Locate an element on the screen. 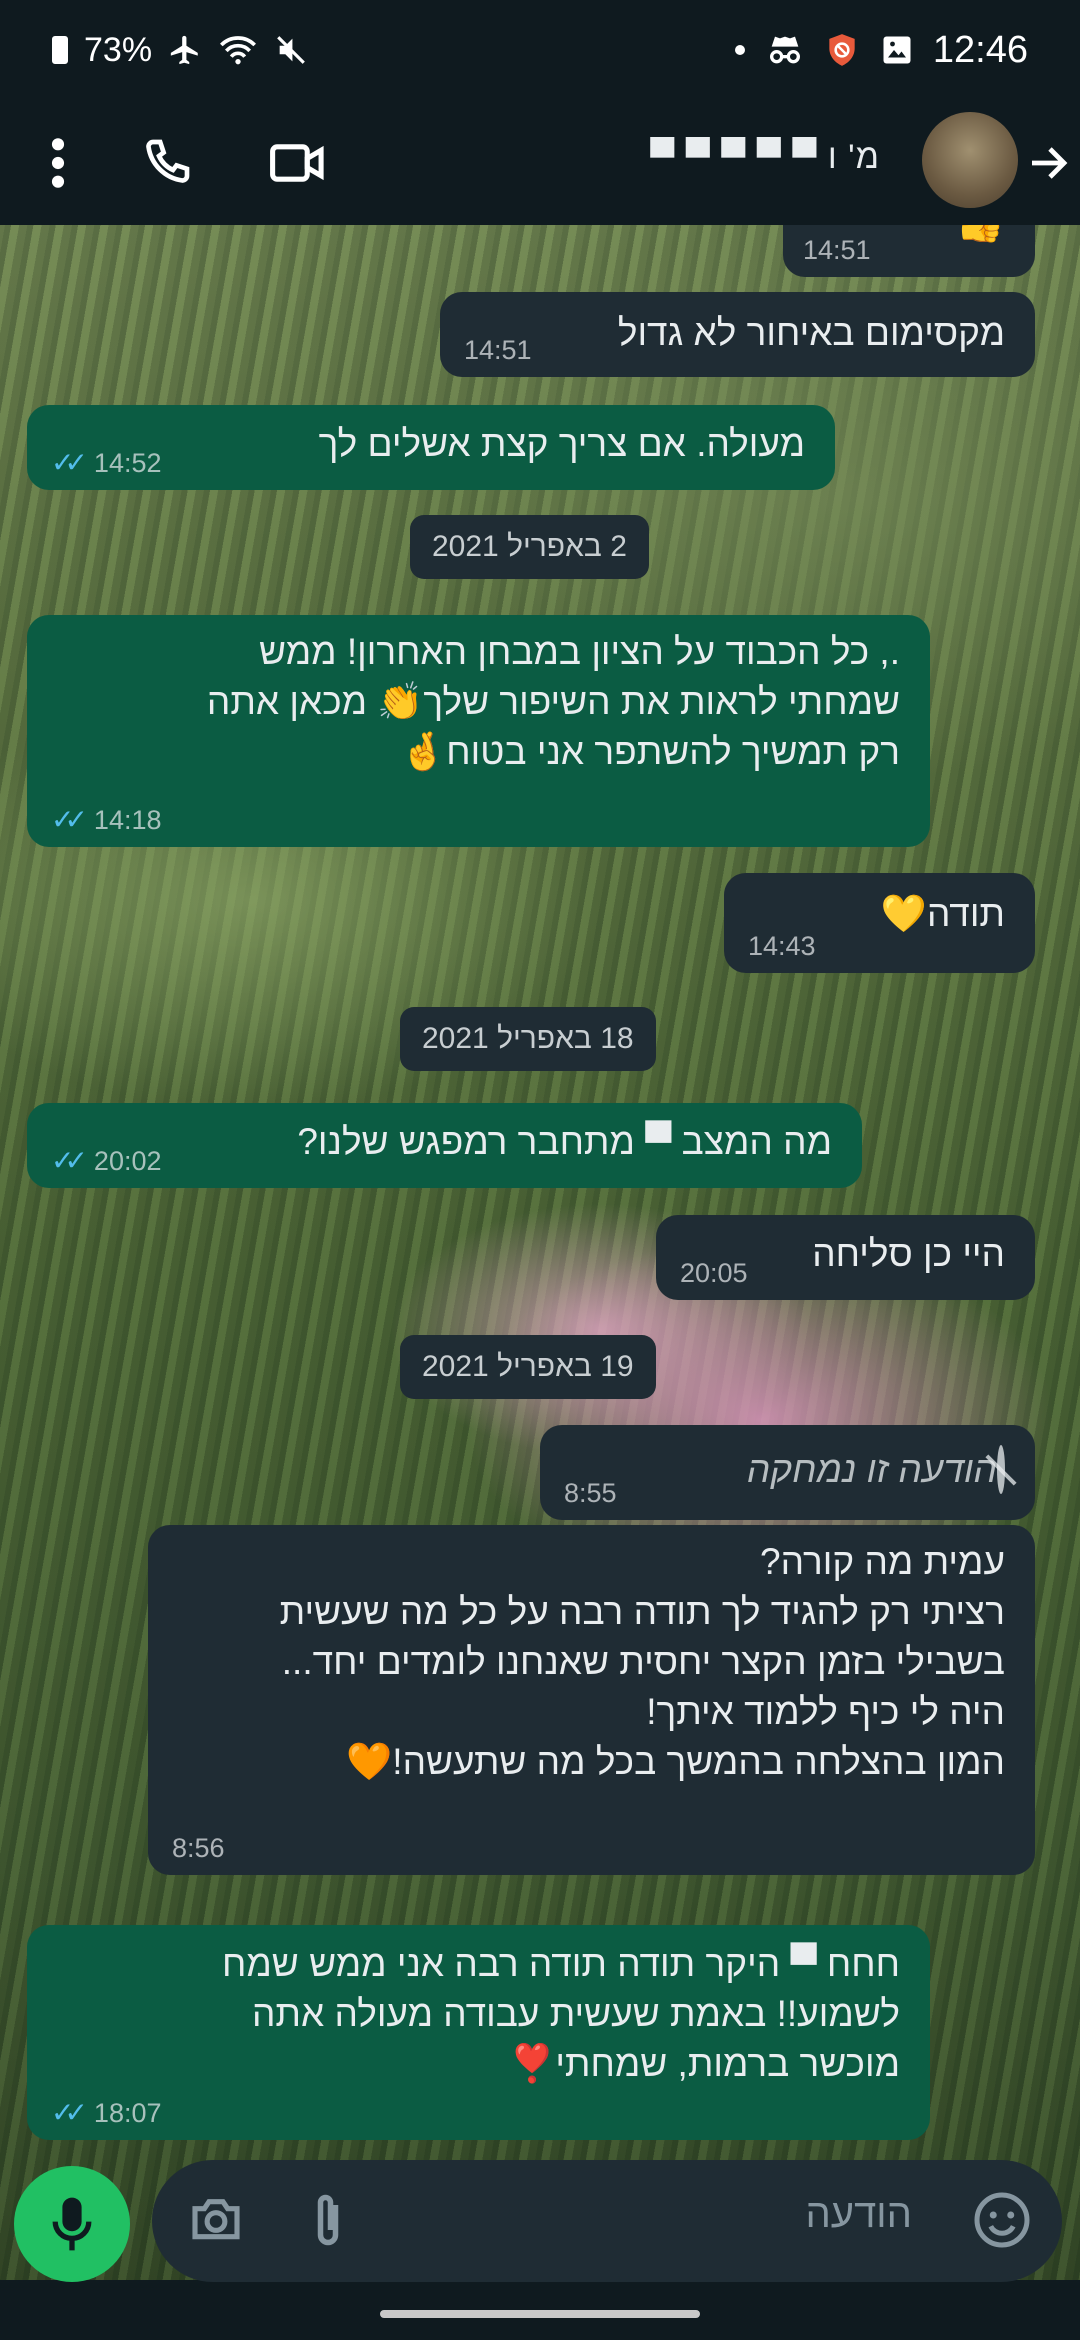 This screenshot has width=1080, height=2340. message-time: 8:55 is located at coordinates (590, 1493).